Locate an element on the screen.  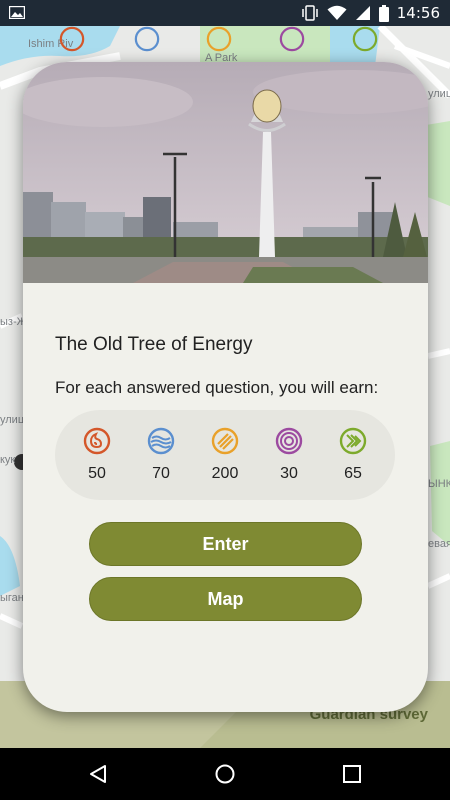
back-icon is located at coordinates (98, 774).